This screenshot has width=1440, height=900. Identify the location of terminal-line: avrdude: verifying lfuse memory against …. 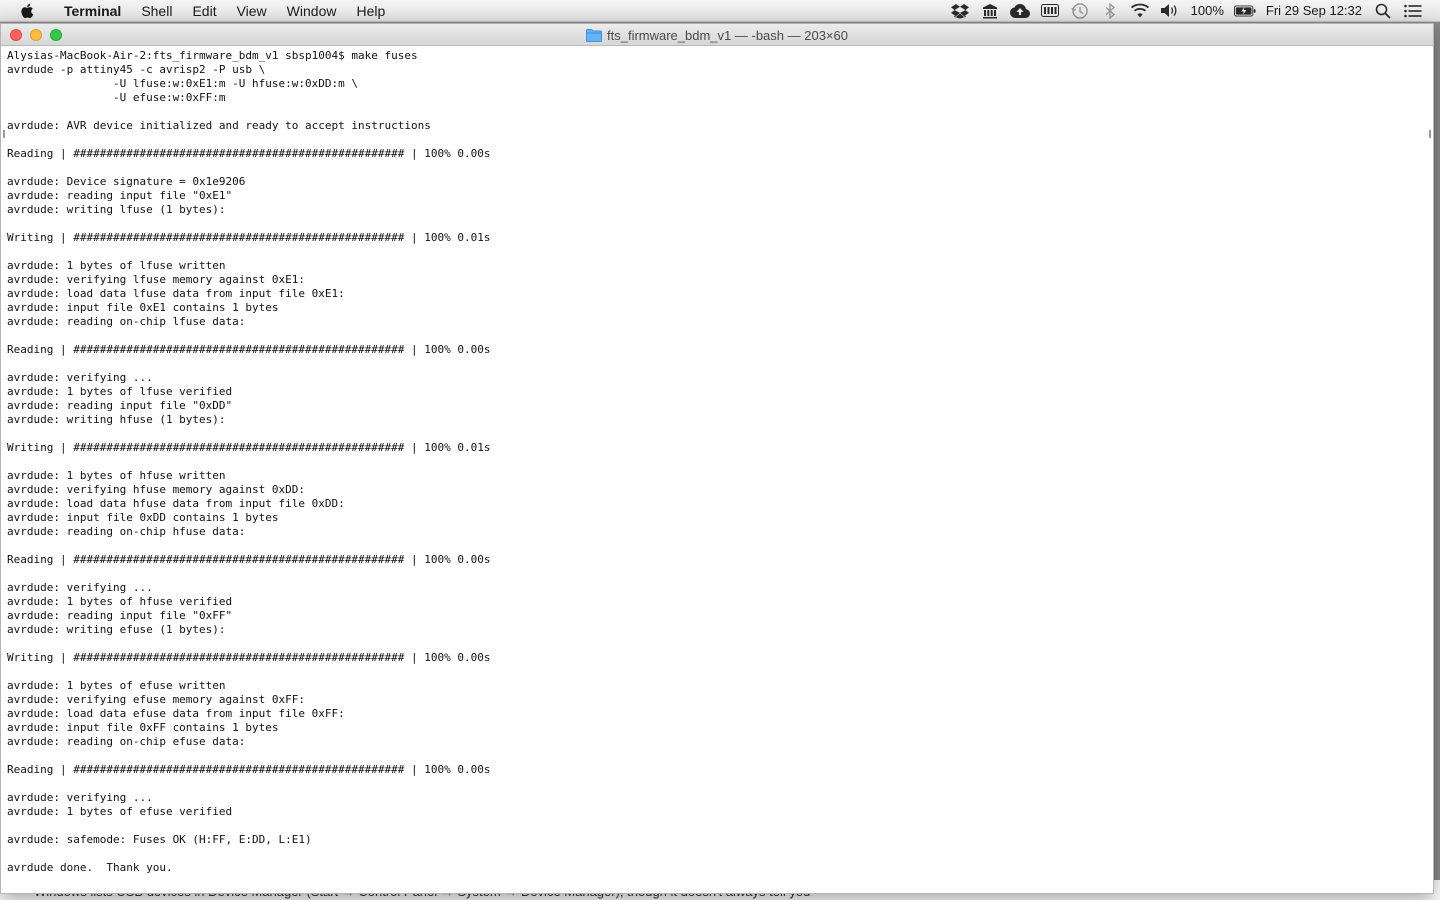
(156, 279).